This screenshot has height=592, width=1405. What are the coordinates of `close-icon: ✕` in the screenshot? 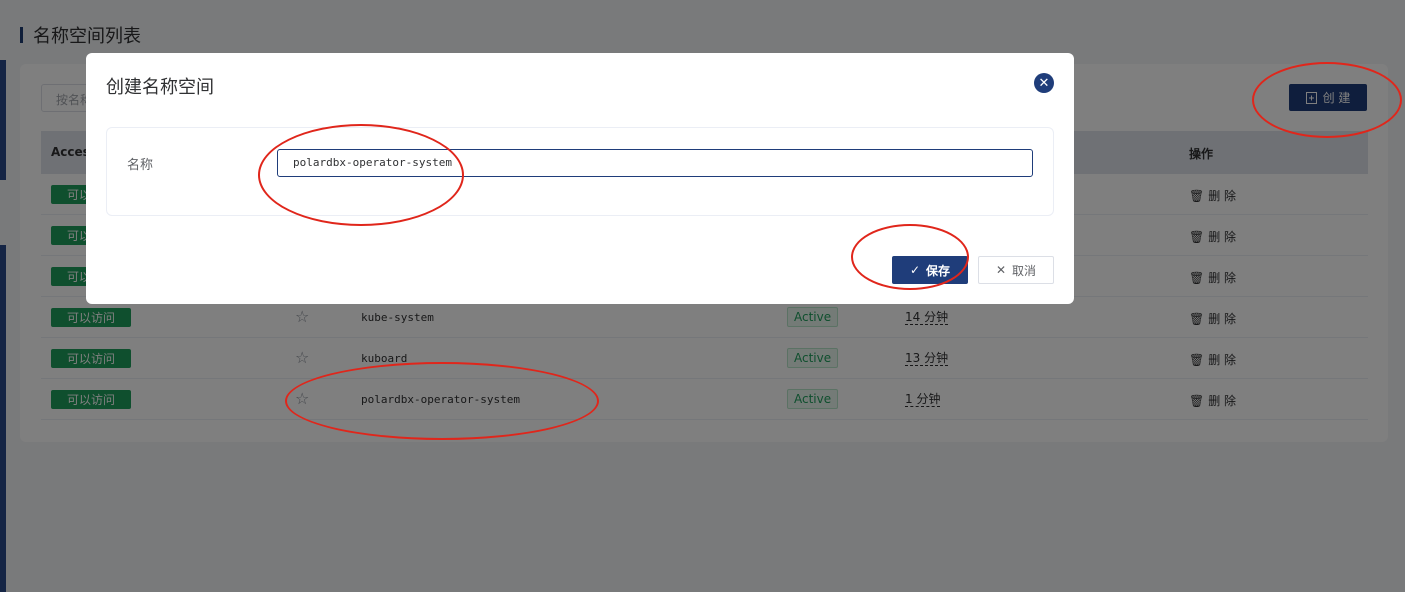 It's located at (1044, 83).